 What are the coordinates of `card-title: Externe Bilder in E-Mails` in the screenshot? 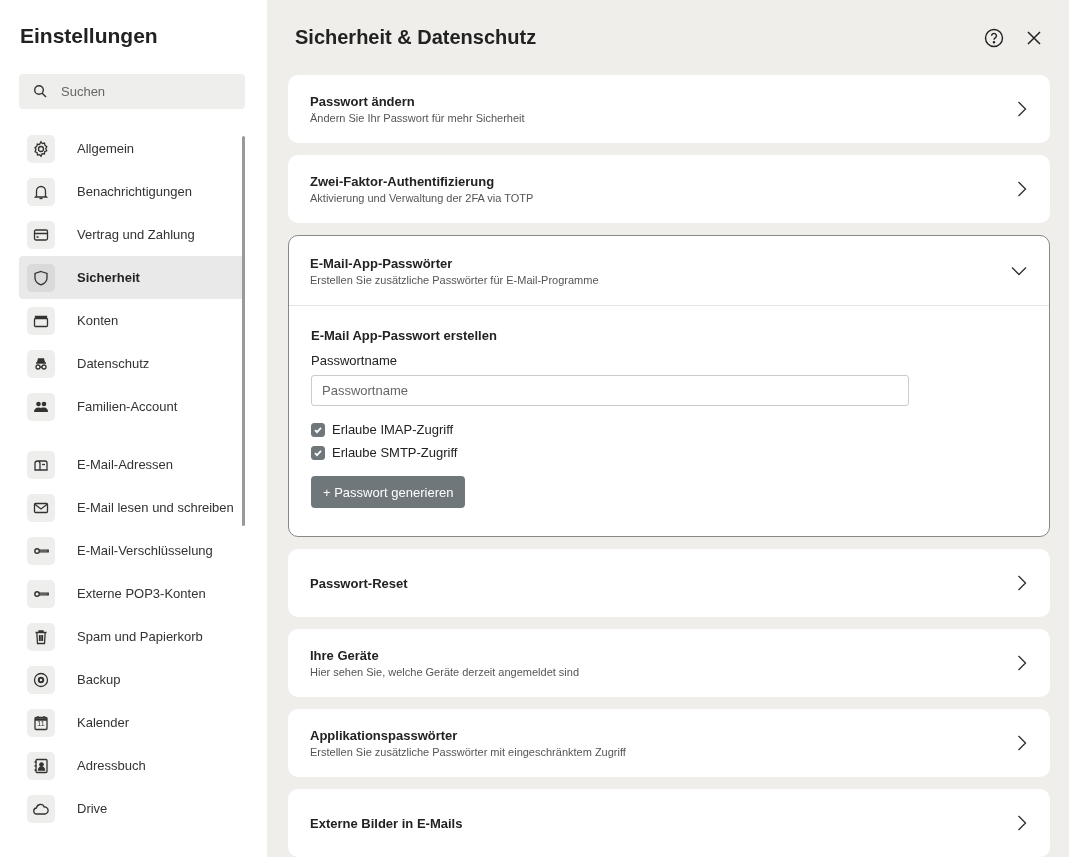 It's located at (387, 823).